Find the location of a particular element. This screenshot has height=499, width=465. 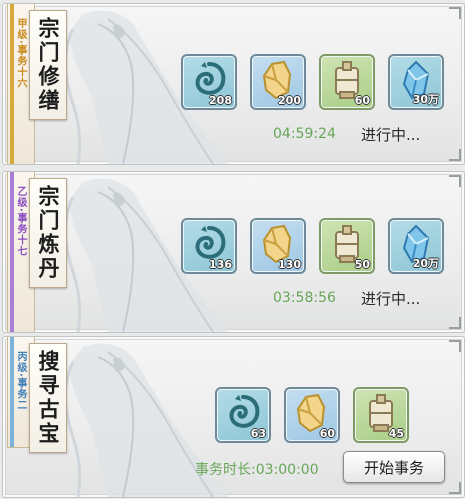

item-quantity: 30万 is located at coordinates (425, 99).